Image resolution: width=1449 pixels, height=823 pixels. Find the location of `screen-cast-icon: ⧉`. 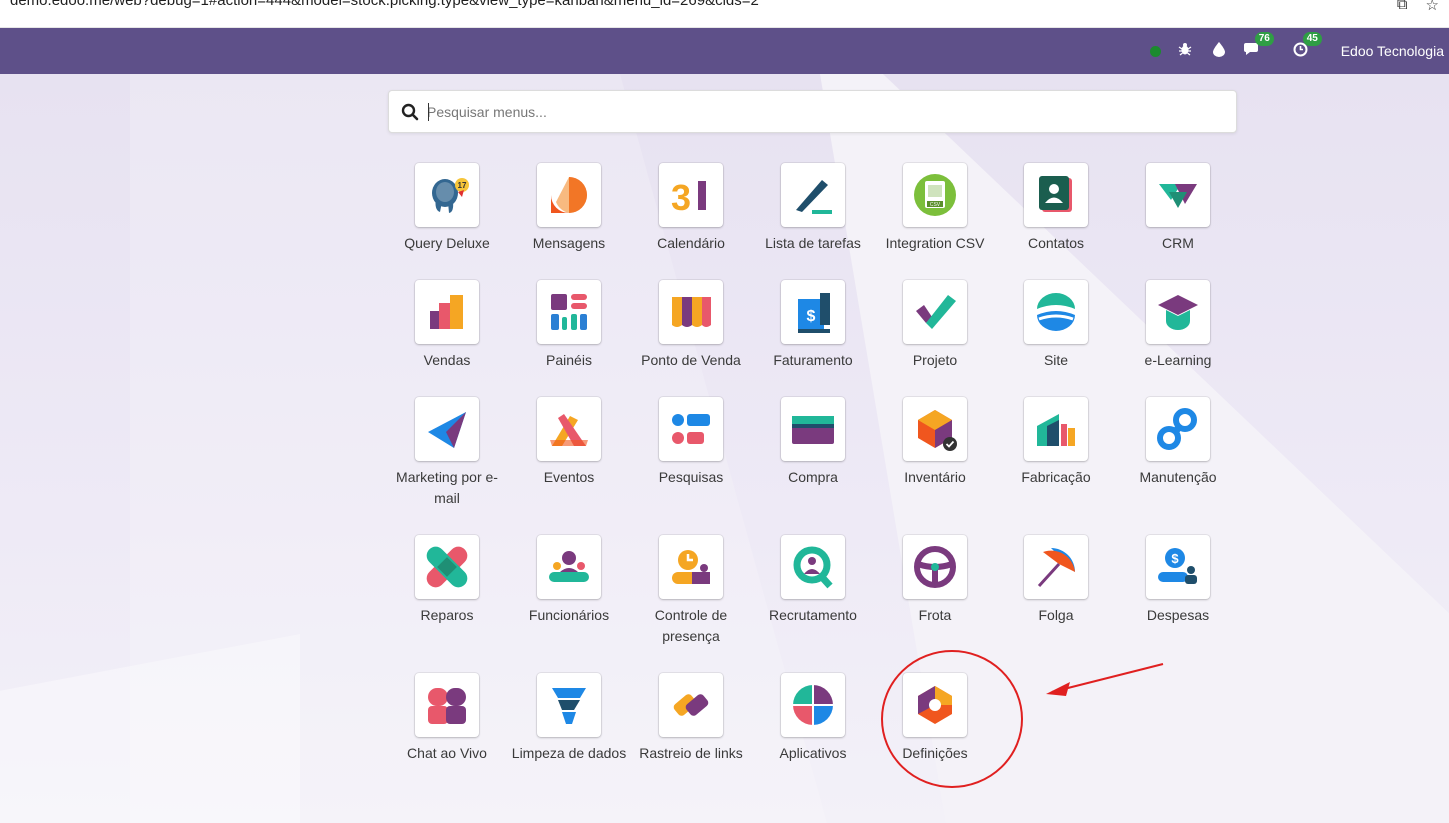

screen-cast-icon: ⧉ is located at coordinates (1402, 7).